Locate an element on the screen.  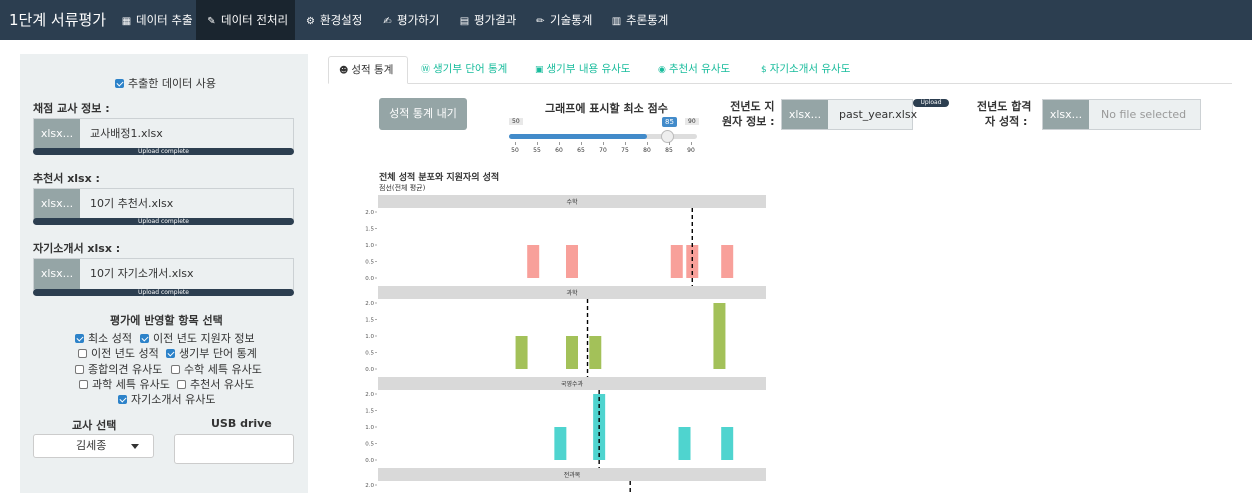
facet-label: 국영수과 is located at coordinates (572, 384).